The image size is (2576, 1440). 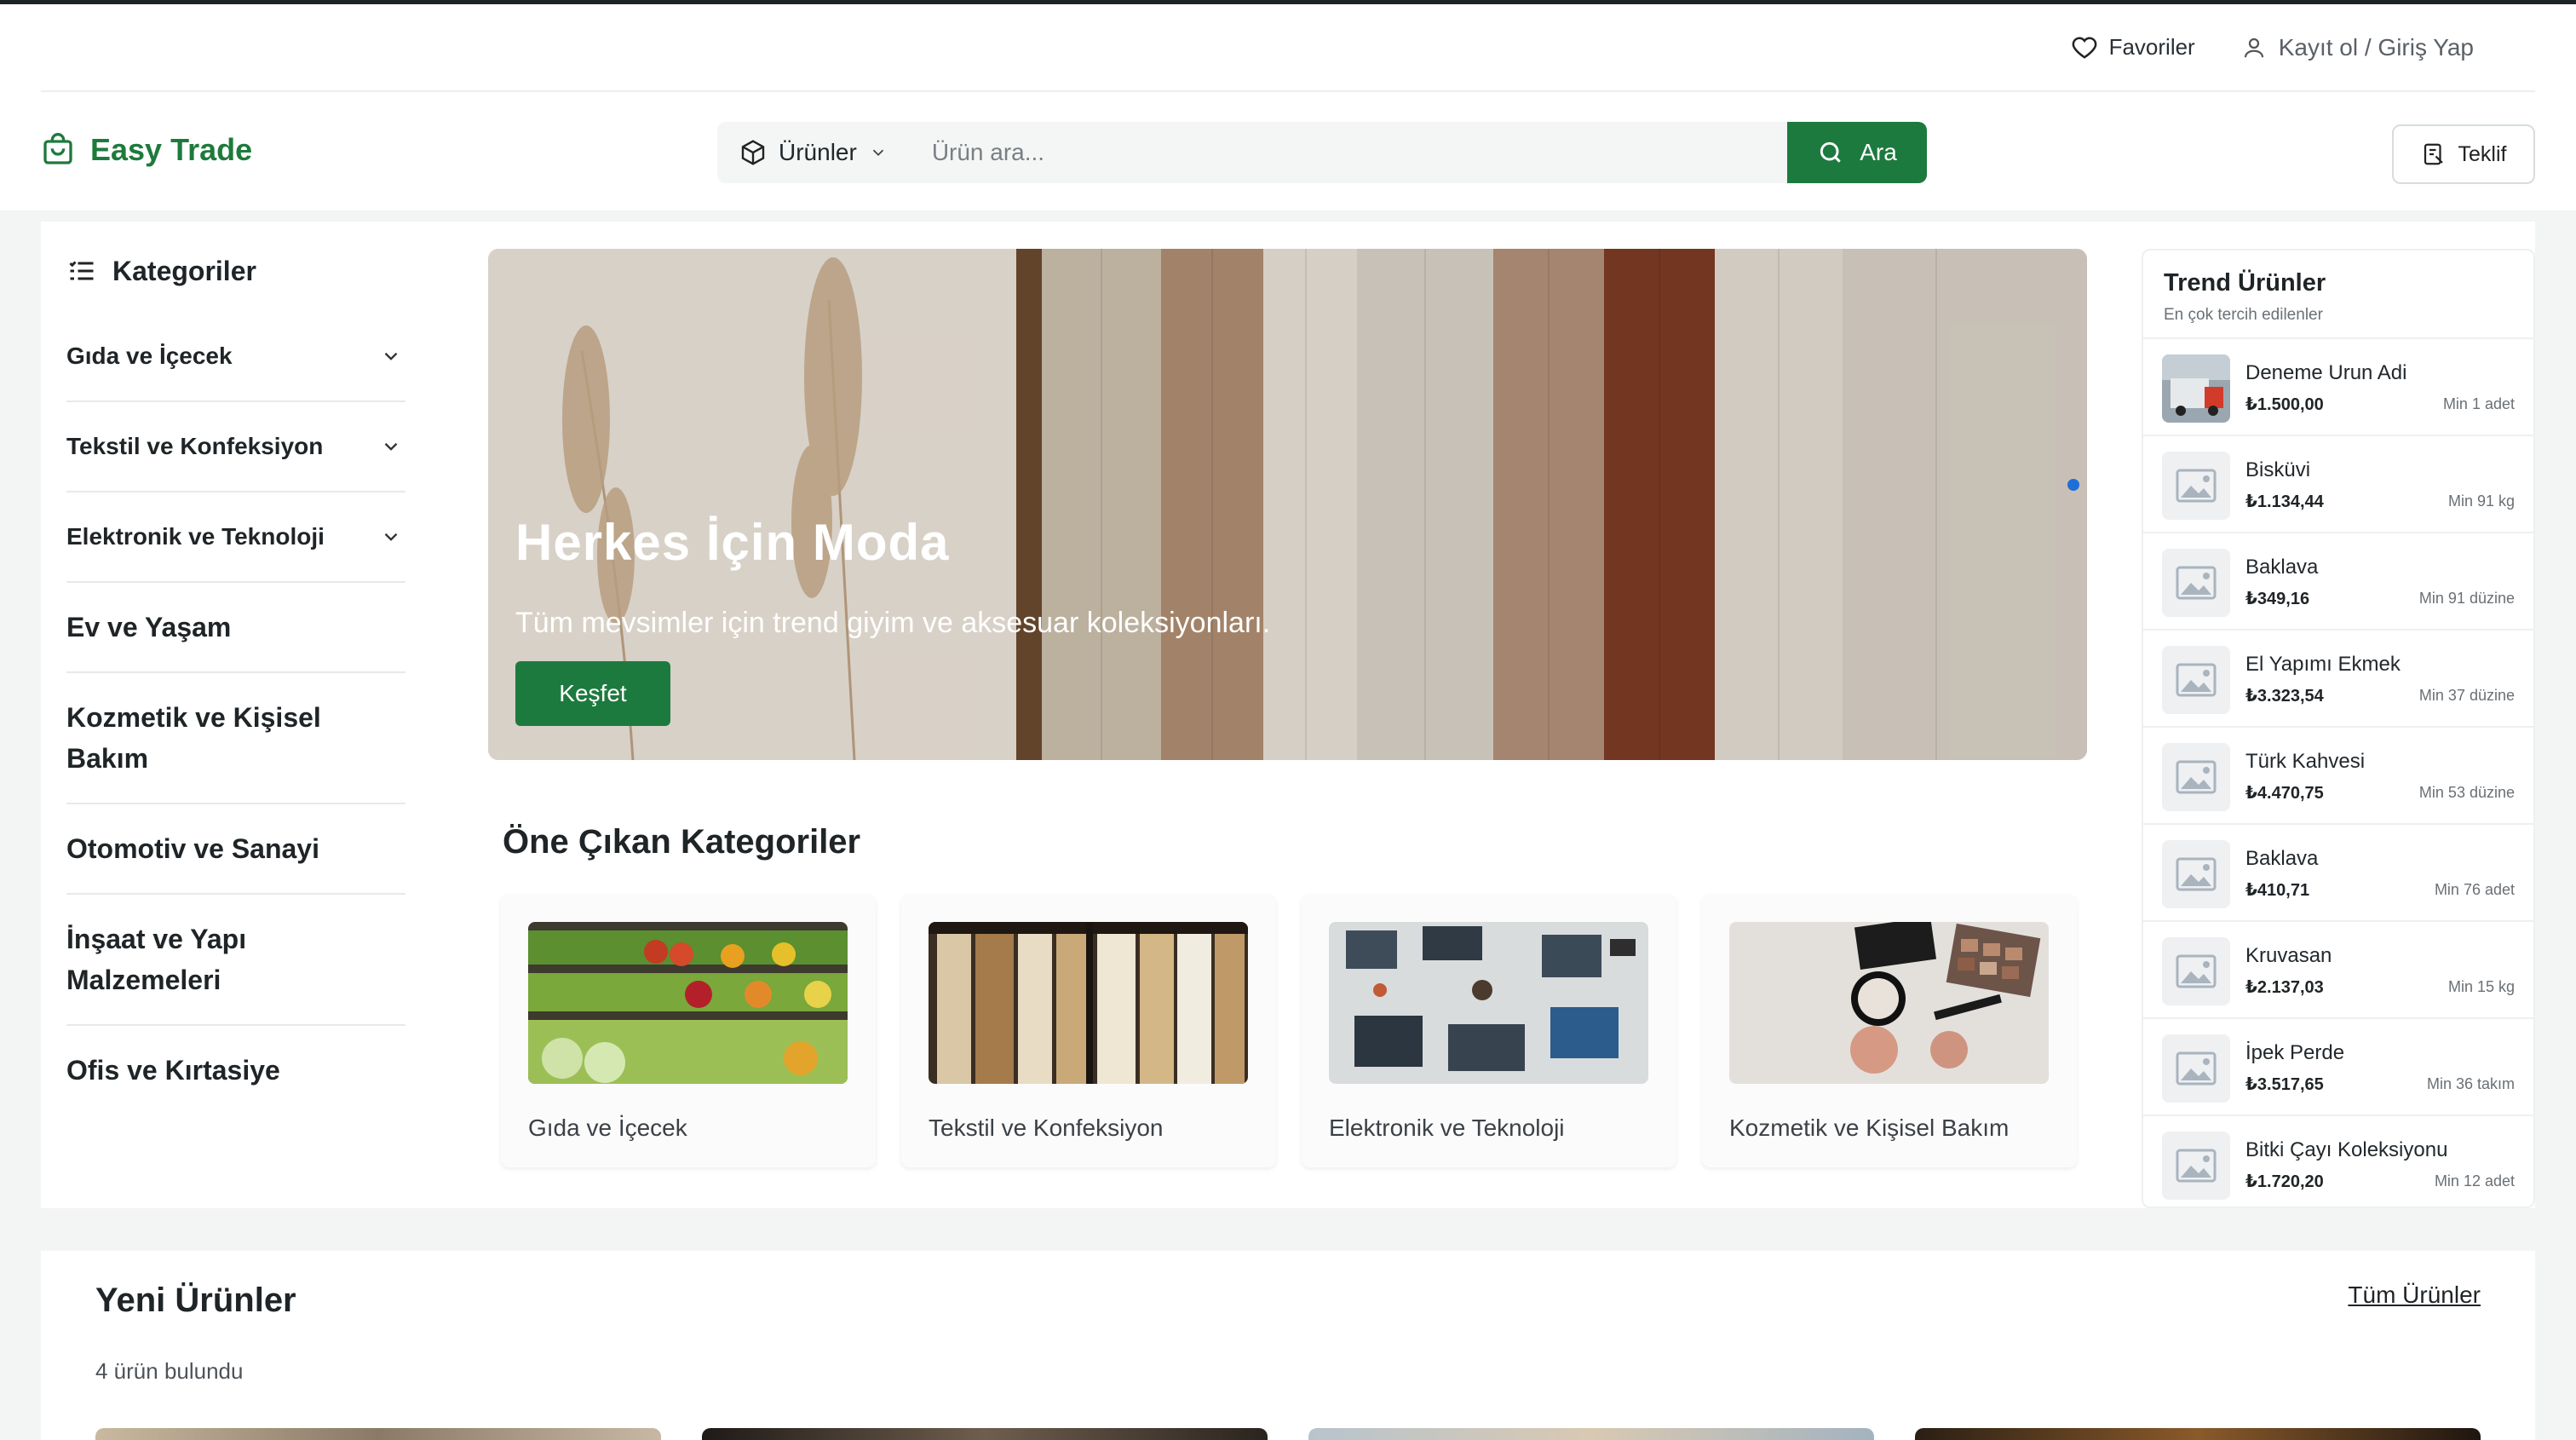 What do you see at coordinates (1830, 152) in the screenshot?
I see `search-icon` at bounding box center [1830, 152].